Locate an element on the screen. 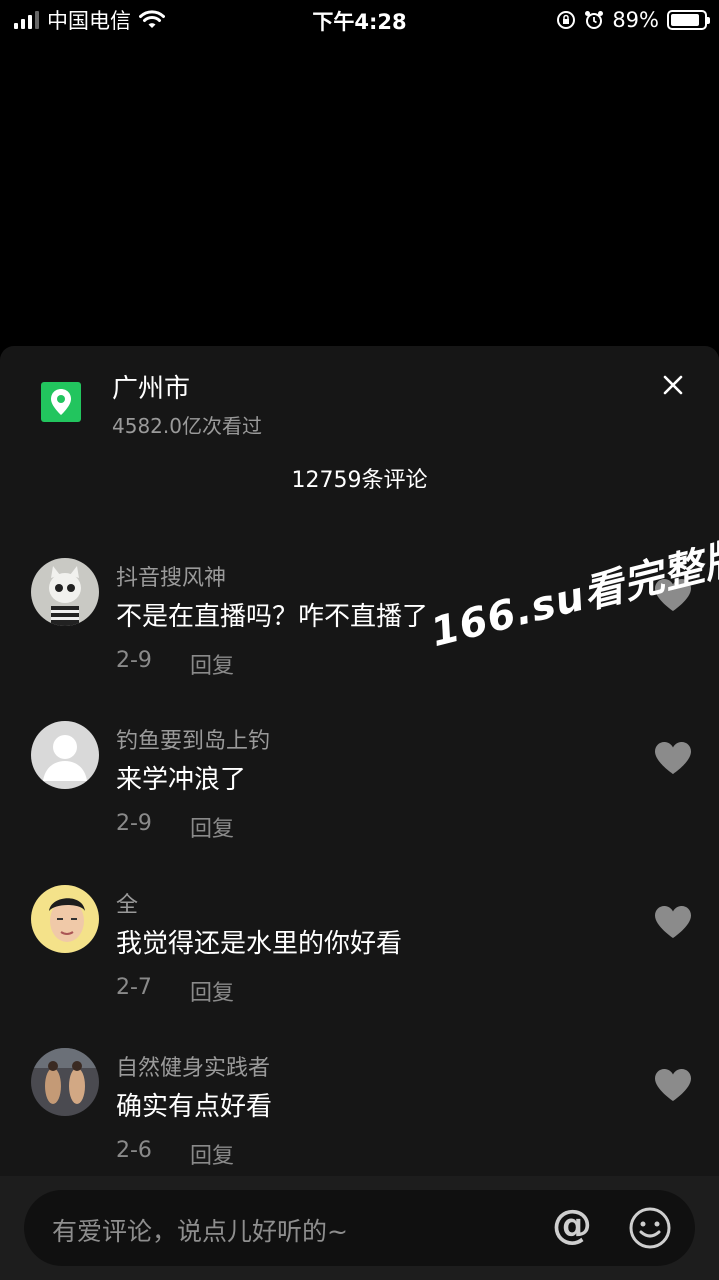 The width and height of the screenshot is (719, 1280). orientation-lock-icon is located at coordinates (566, 20).